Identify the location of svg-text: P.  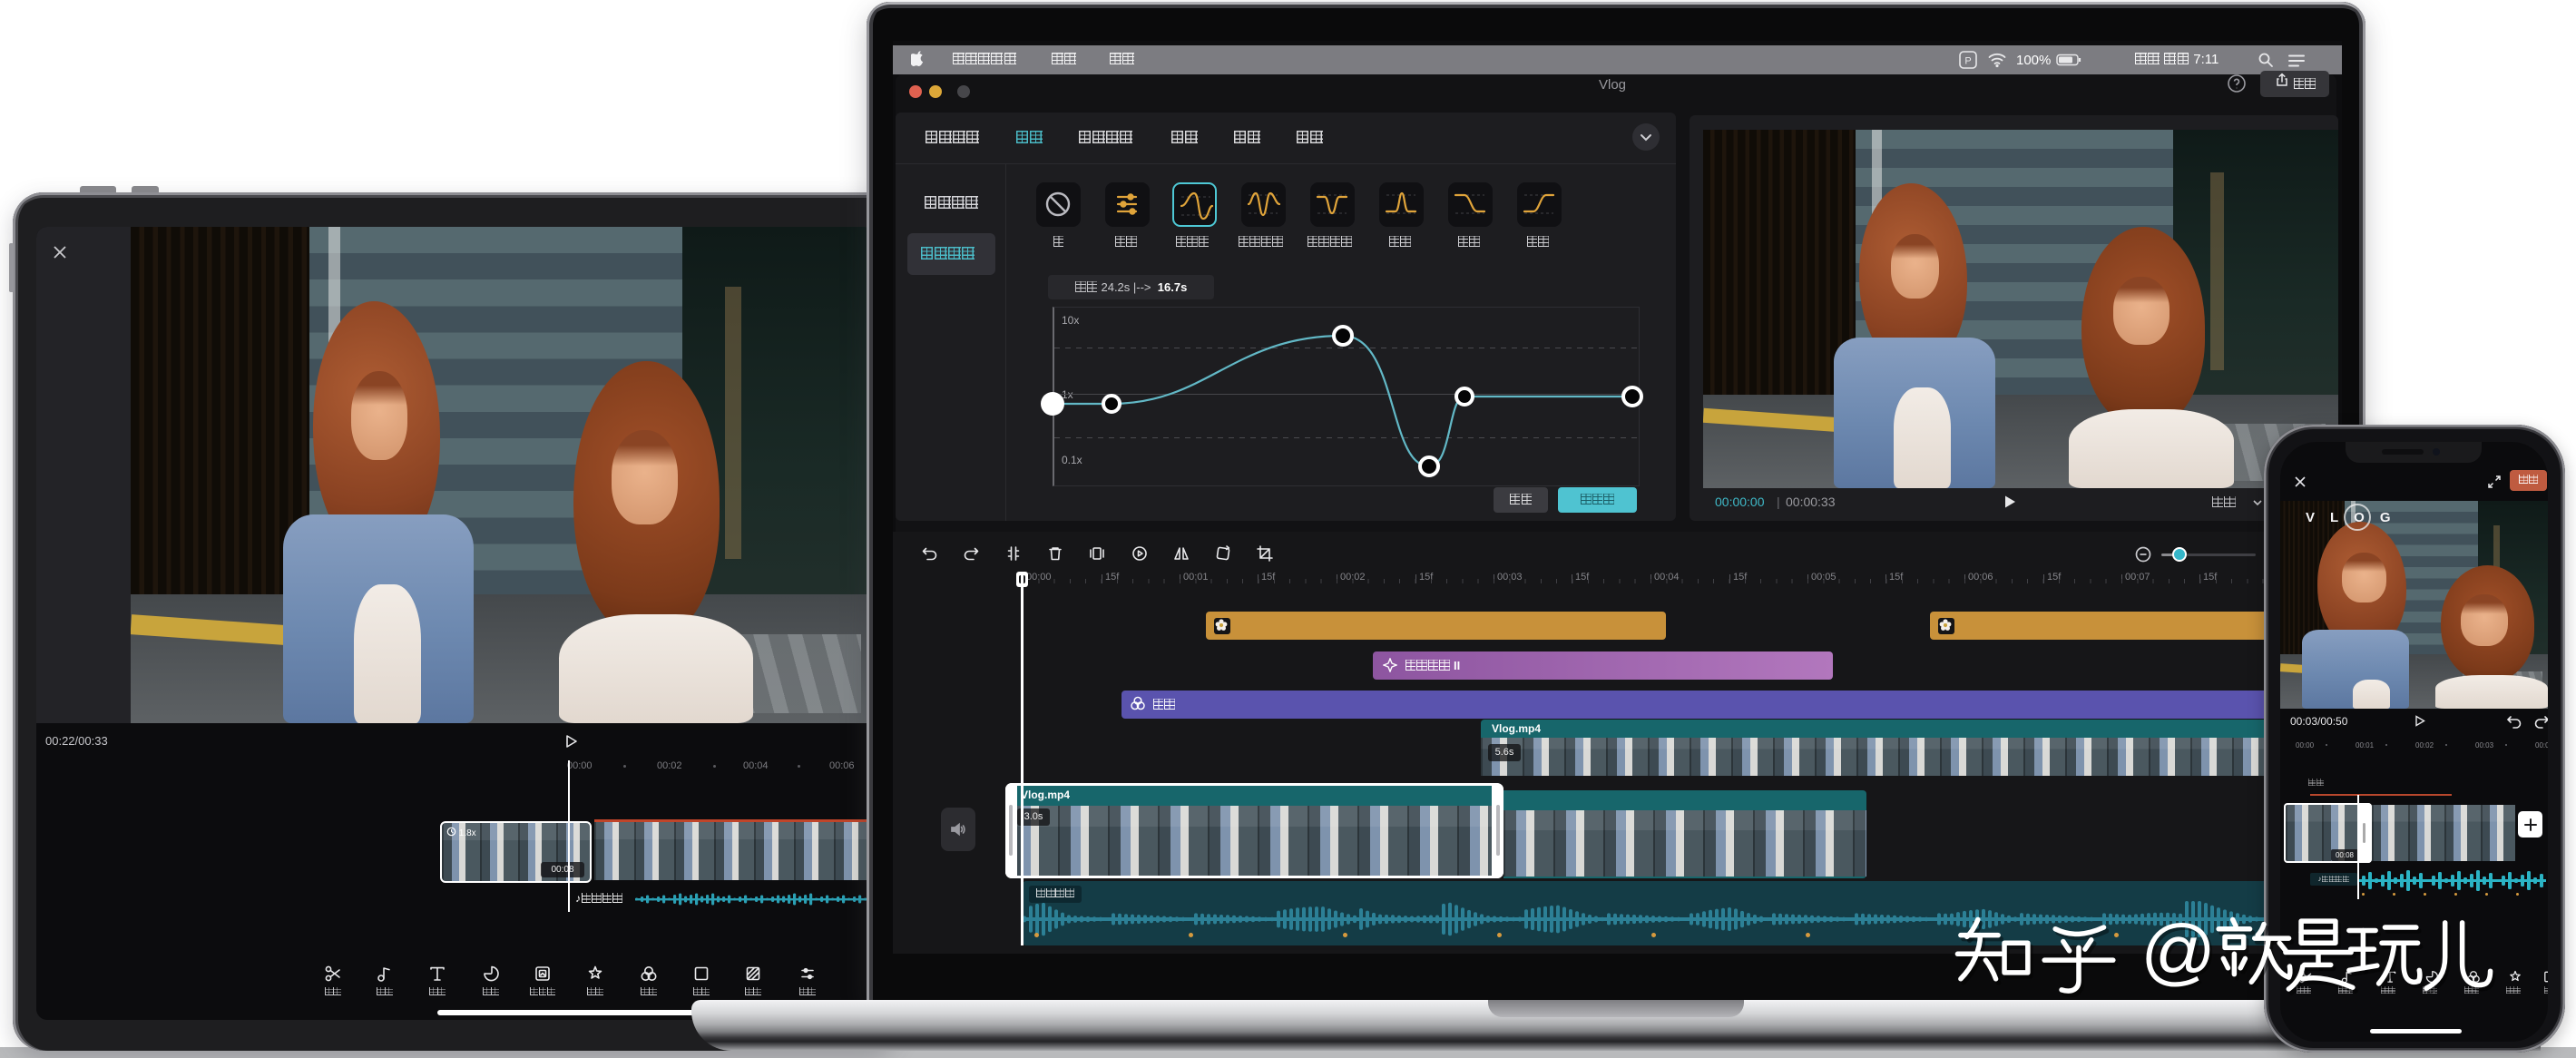
(1967, 62).